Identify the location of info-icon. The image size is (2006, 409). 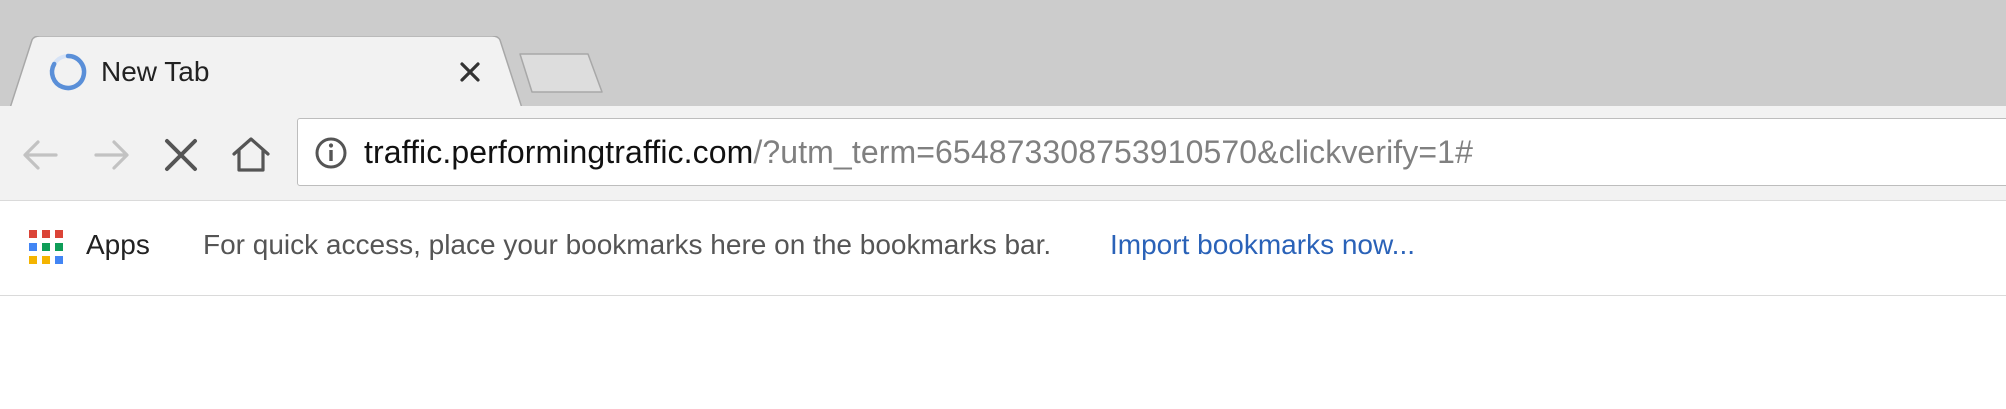
(331, 153).